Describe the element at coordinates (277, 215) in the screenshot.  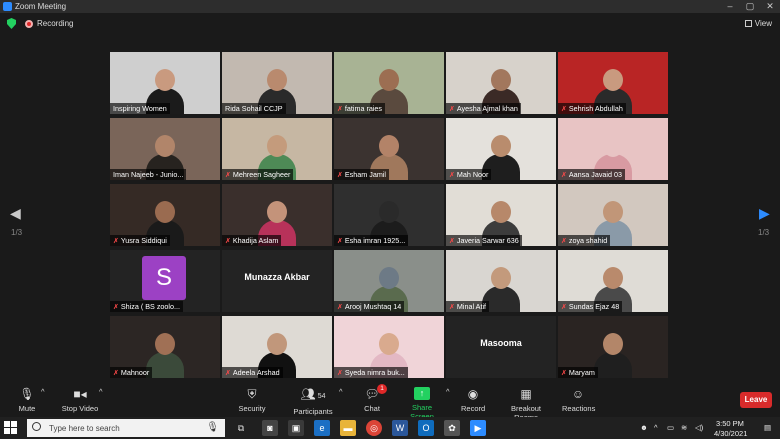
I see `participant-tile: ✗ Khadija Aslam` at that location.